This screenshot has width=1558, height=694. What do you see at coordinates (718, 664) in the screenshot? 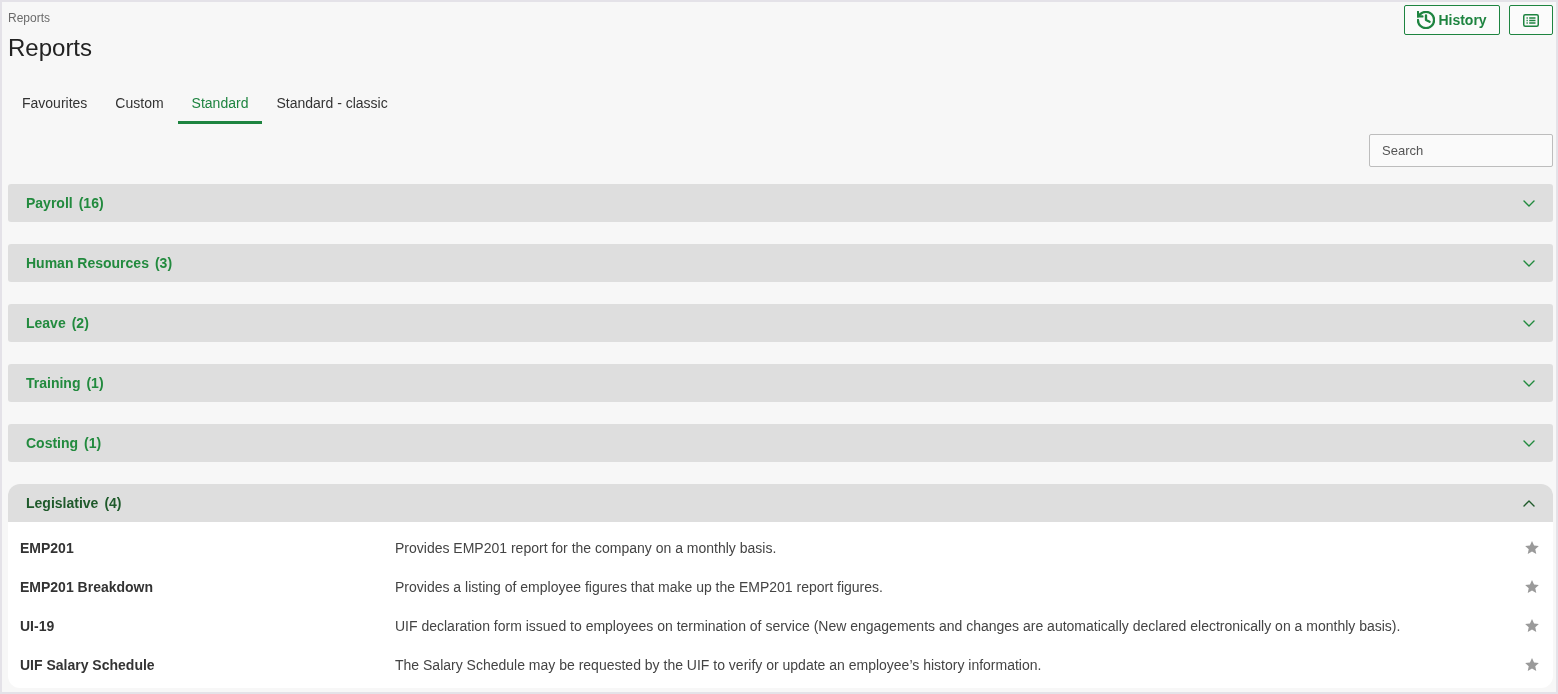
I see `report-description: The Salary Schedule may be requested by the UIF to verify or update an employee’s history information.` at bounding box center [718, 664].